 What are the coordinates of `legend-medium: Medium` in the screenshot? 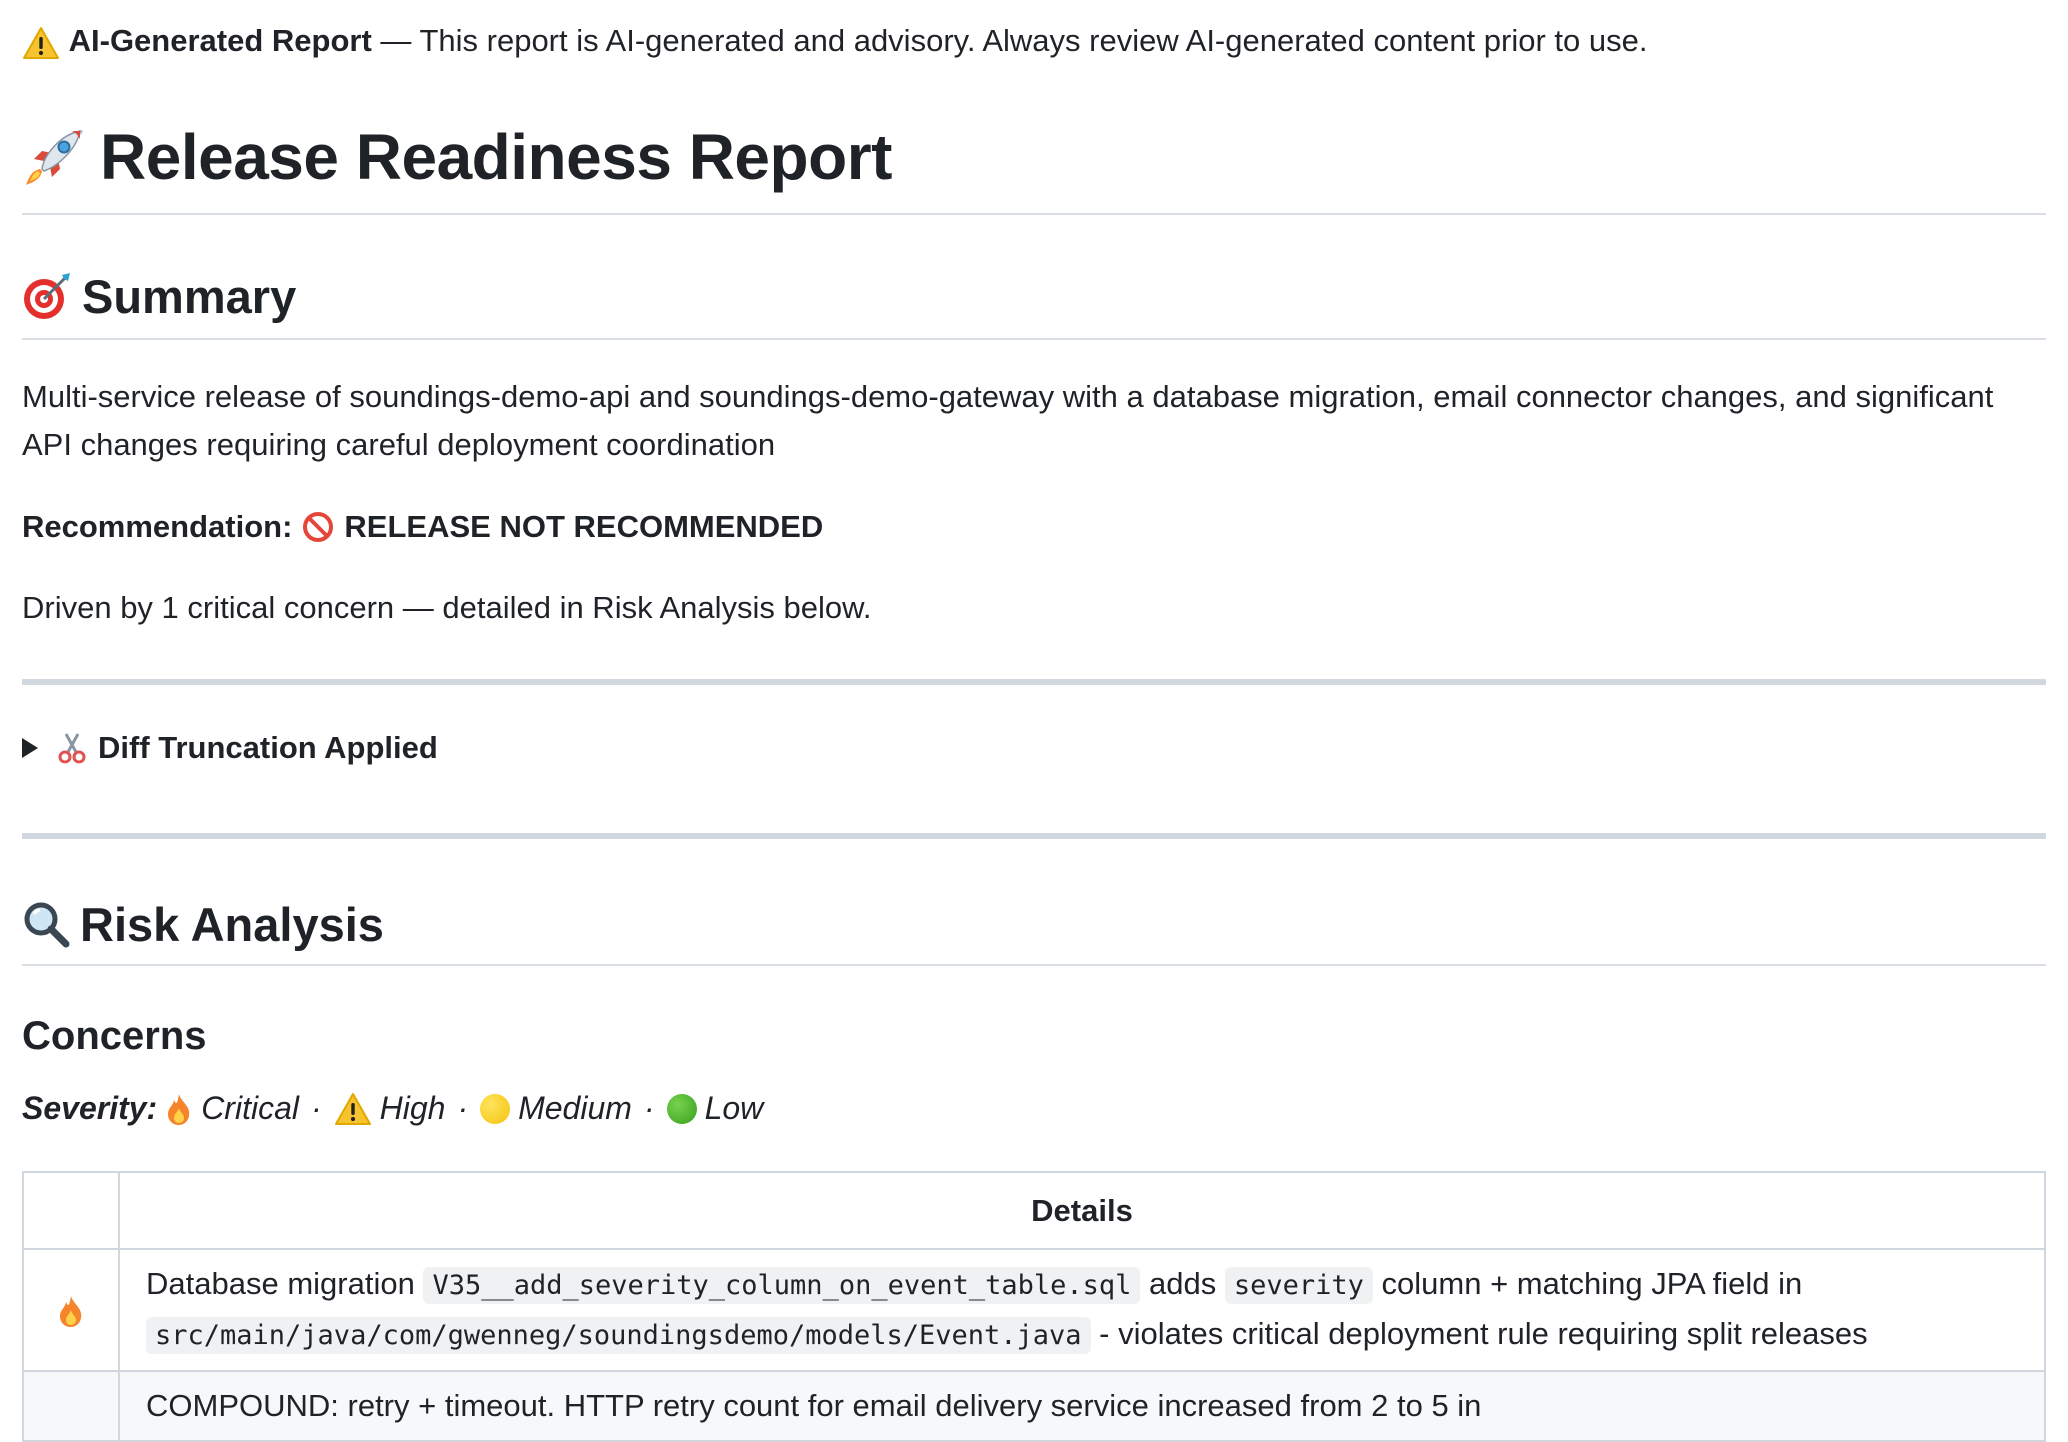 It's located at (575, 1108).